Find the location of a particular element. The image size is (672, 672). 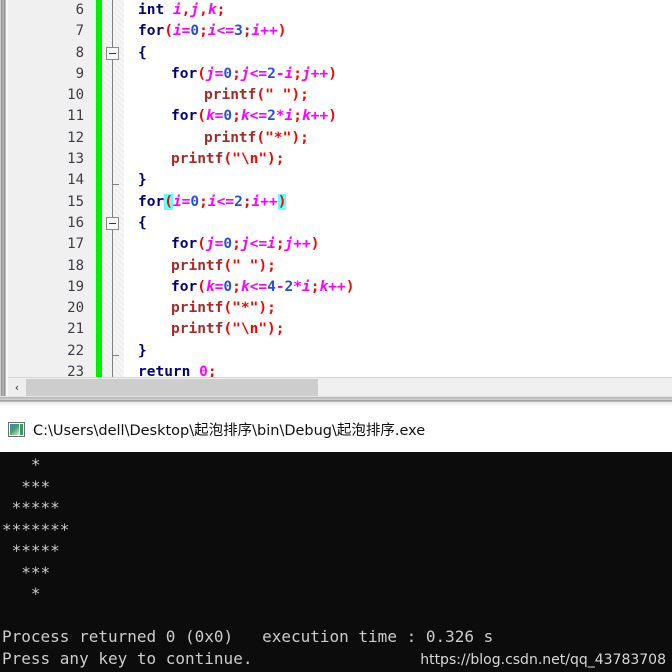

scroll-left-arrow-icon: ‹ is located at coordinates (17, 387).